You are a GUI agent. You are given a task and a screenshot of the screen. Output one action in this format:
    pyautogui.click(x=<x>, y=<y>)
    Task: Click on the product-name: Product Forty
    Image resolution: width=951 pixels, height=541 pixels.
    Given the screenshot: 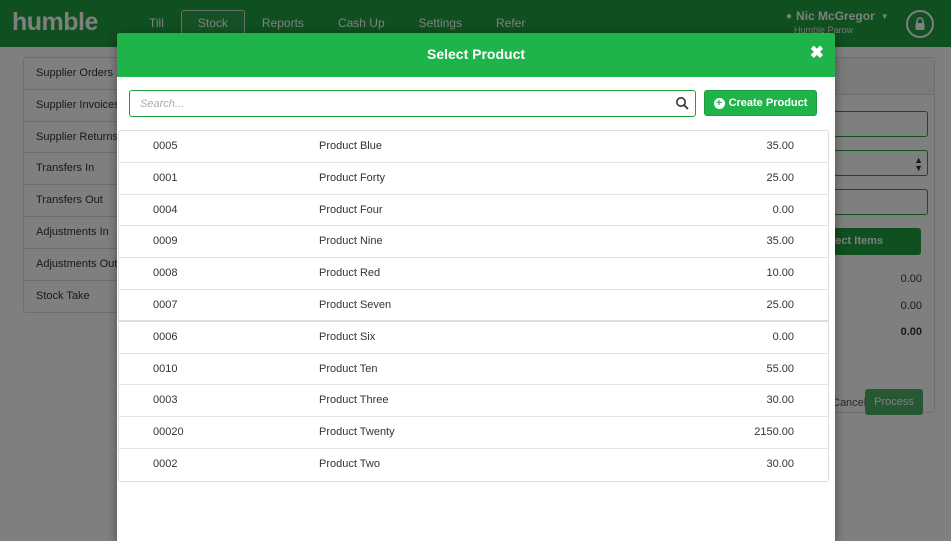 What is the action you would take?
    pyautogui.click(x=352, y=177)
    